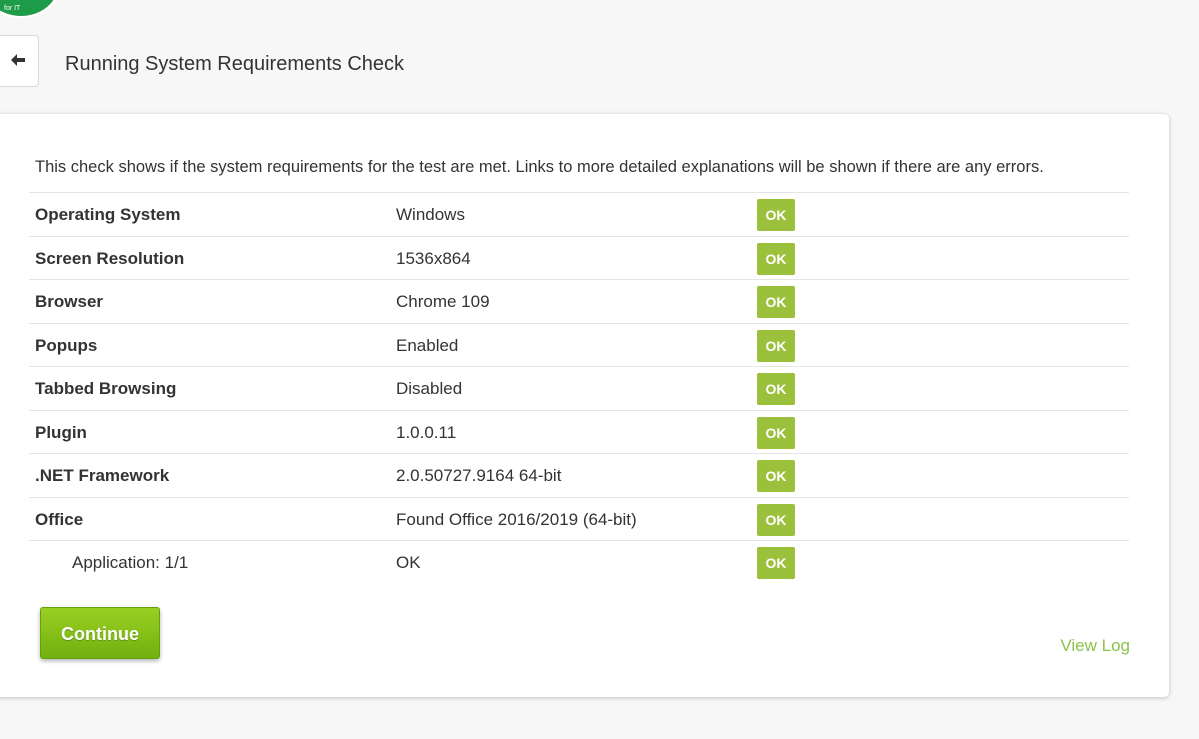  What do you see at coordinates (30, 9) in the screenshot?
I see `logo: for IT` at bounding box center [30, 9].